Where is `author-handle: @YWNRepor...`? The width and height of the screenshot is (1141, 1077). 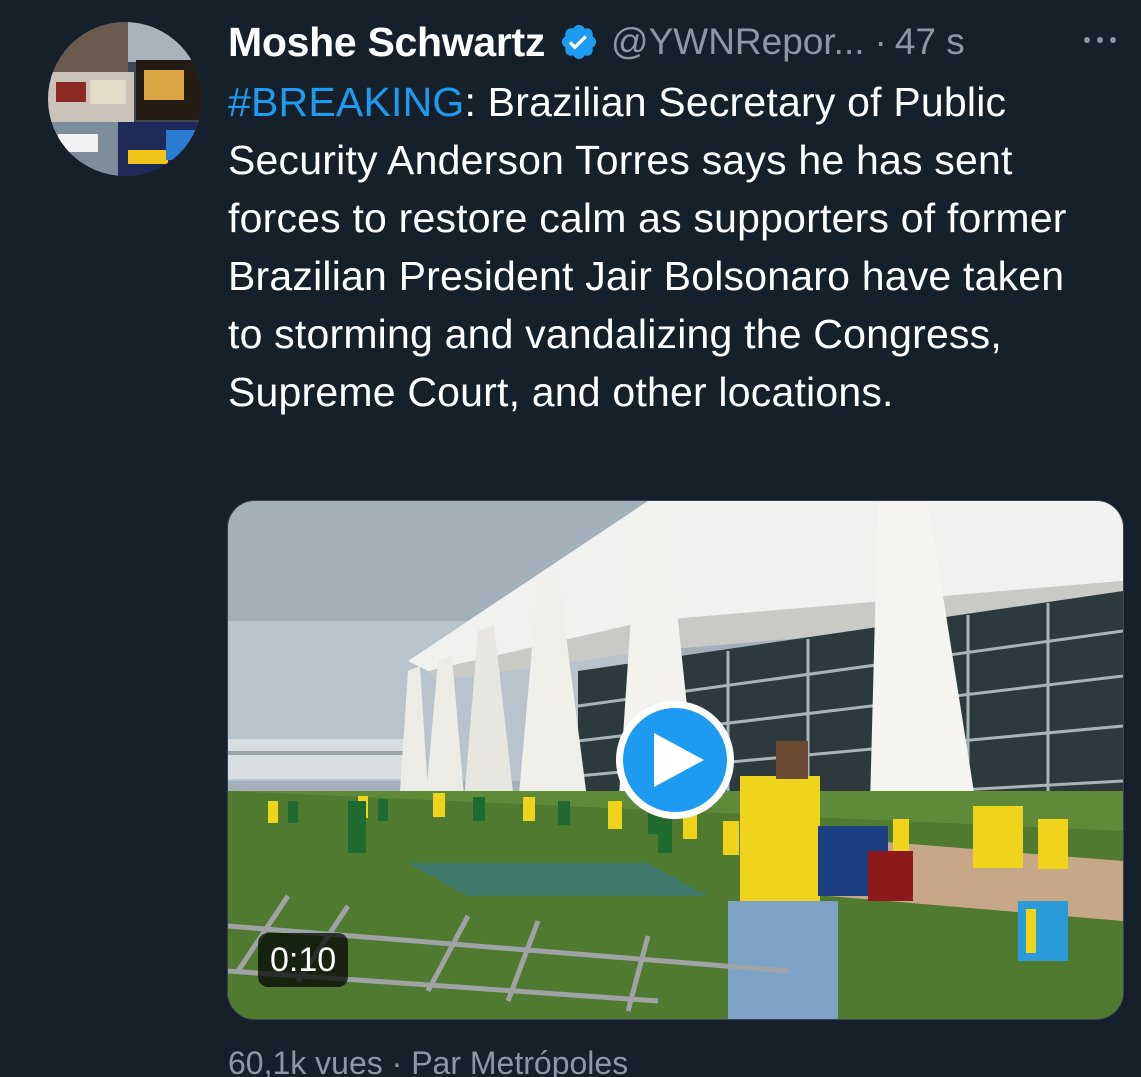 author-handle: @YWNRepor... is located at coordinates (737, 42).